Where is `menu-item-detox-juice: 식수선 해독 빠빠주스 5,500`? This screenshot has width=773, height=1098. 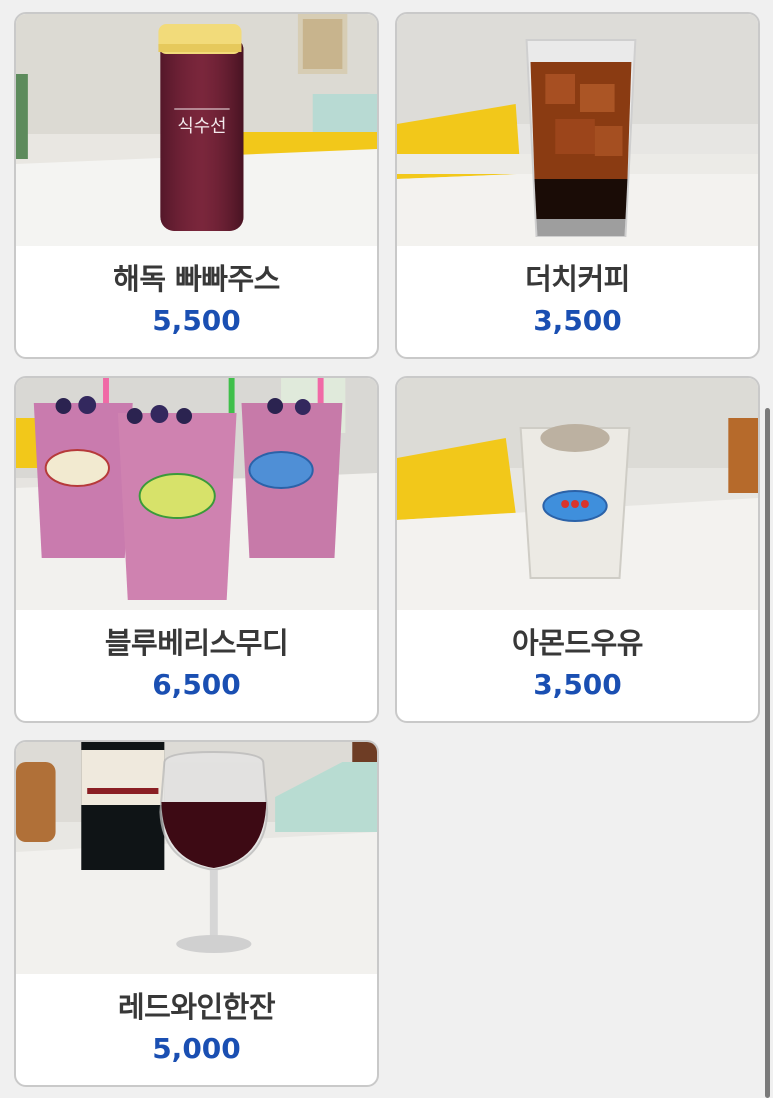 menu-item-detox-juice: 식수선 해독 빠빠주스 5,500 is located at coordinates (196, 185).